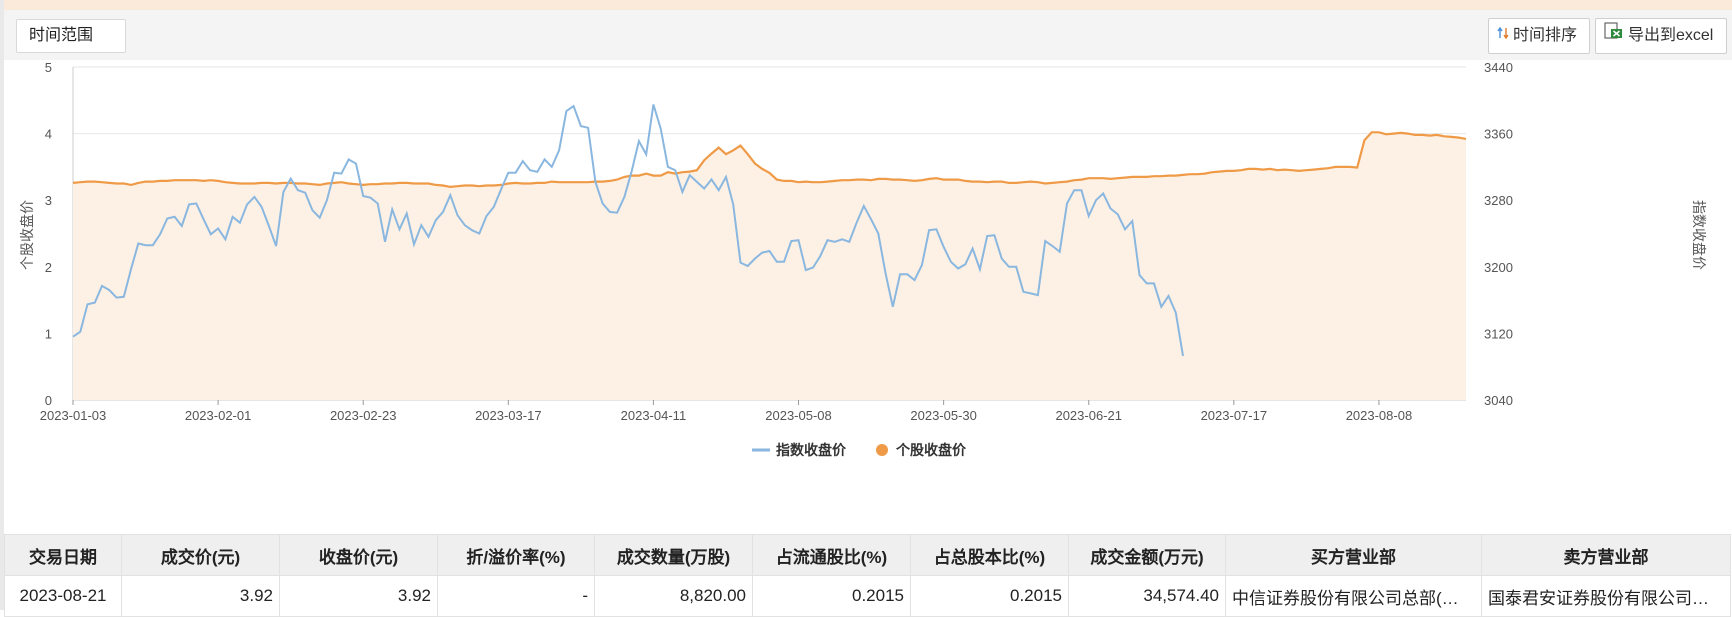  Describe the element at coordinates (48, 267) in the screenshot. I see `y-left-tick-label: 2` at that location.